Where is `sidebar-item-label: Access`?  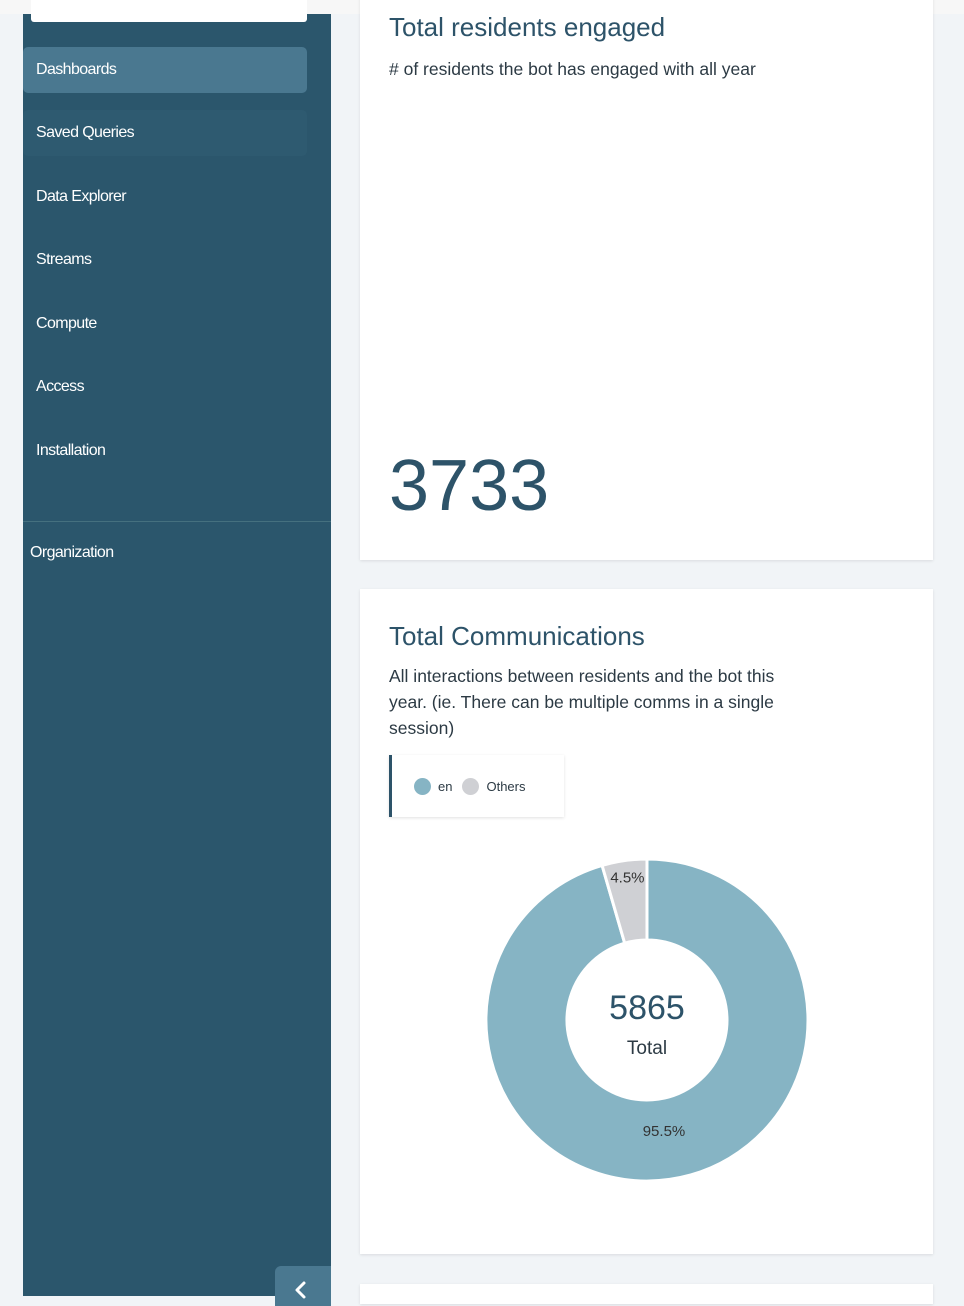 sidebar-item-label: Access is located at coordinates (60, 386).